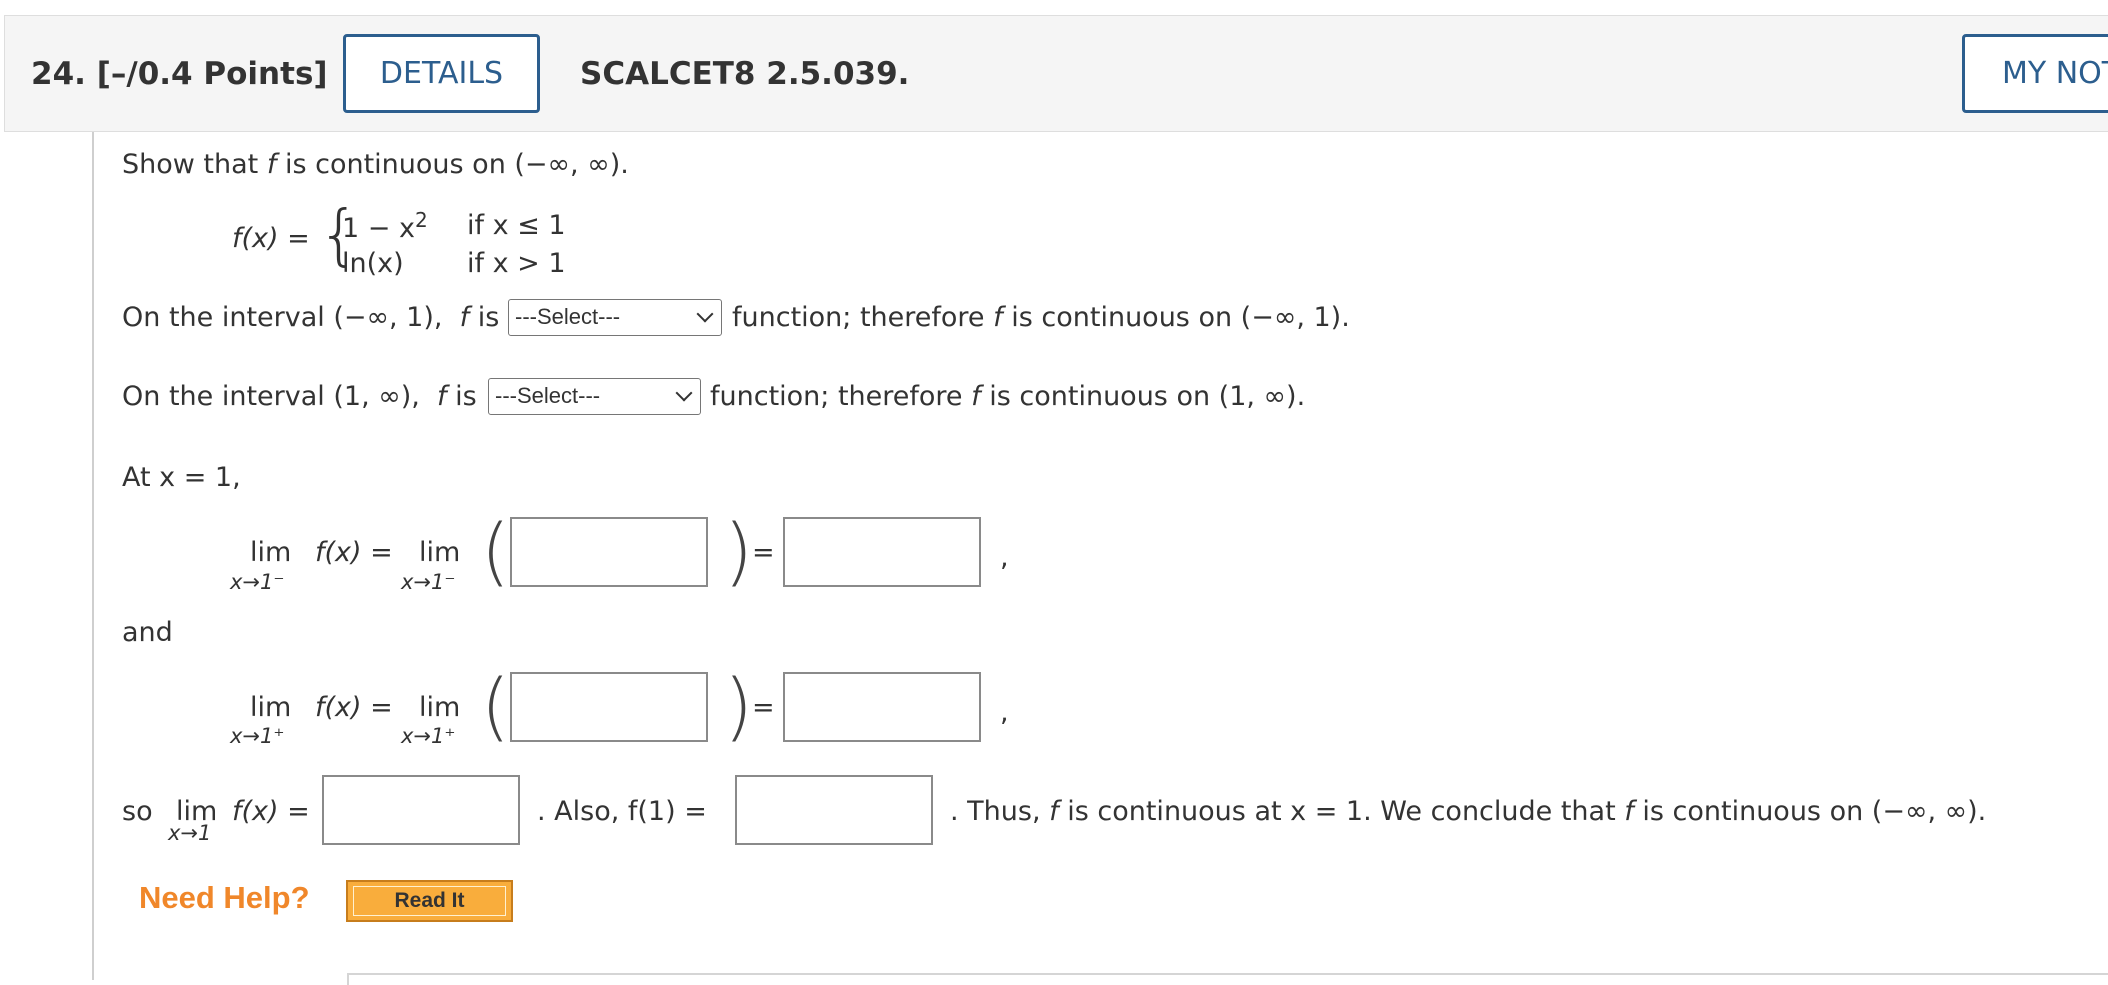  I want to click on left-lim2-word: lim, so click(440, 552).